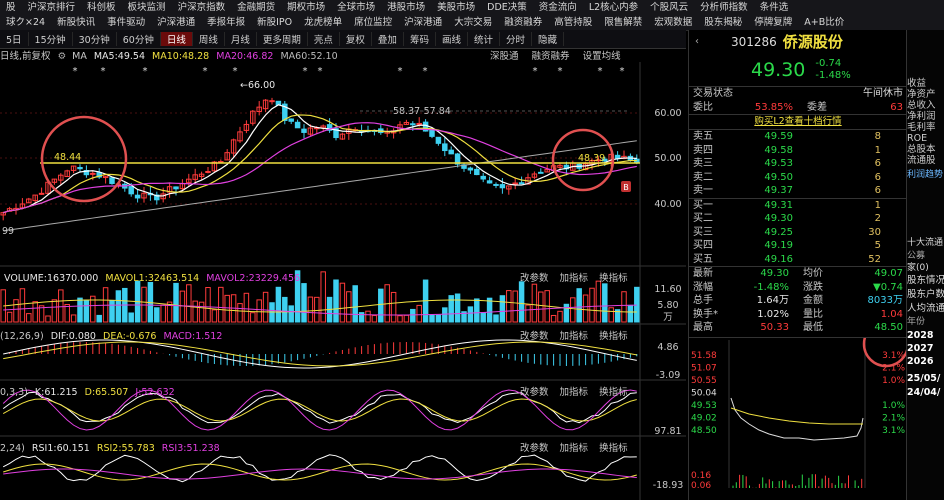 This screenshot has width=944, height=500. I want to click on finance-item: 毛利率, so click(925, 127).